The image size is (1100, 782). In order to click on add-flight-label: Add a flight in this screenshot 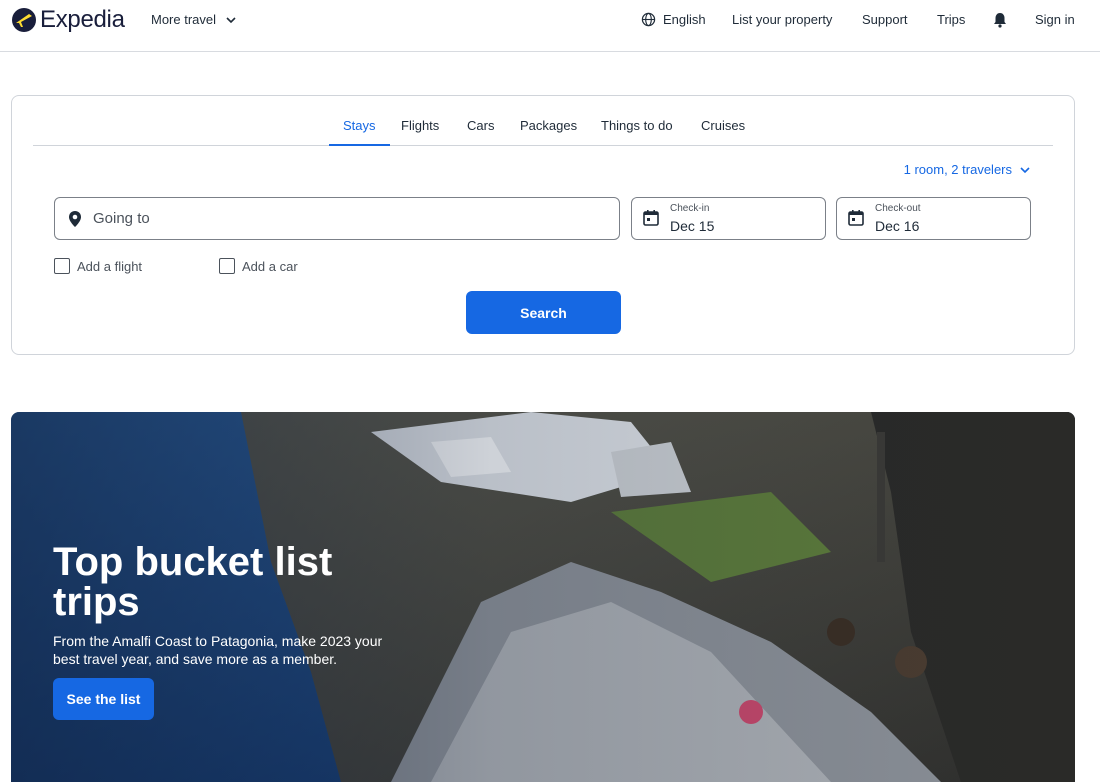, I will do `click(110, 266)`.